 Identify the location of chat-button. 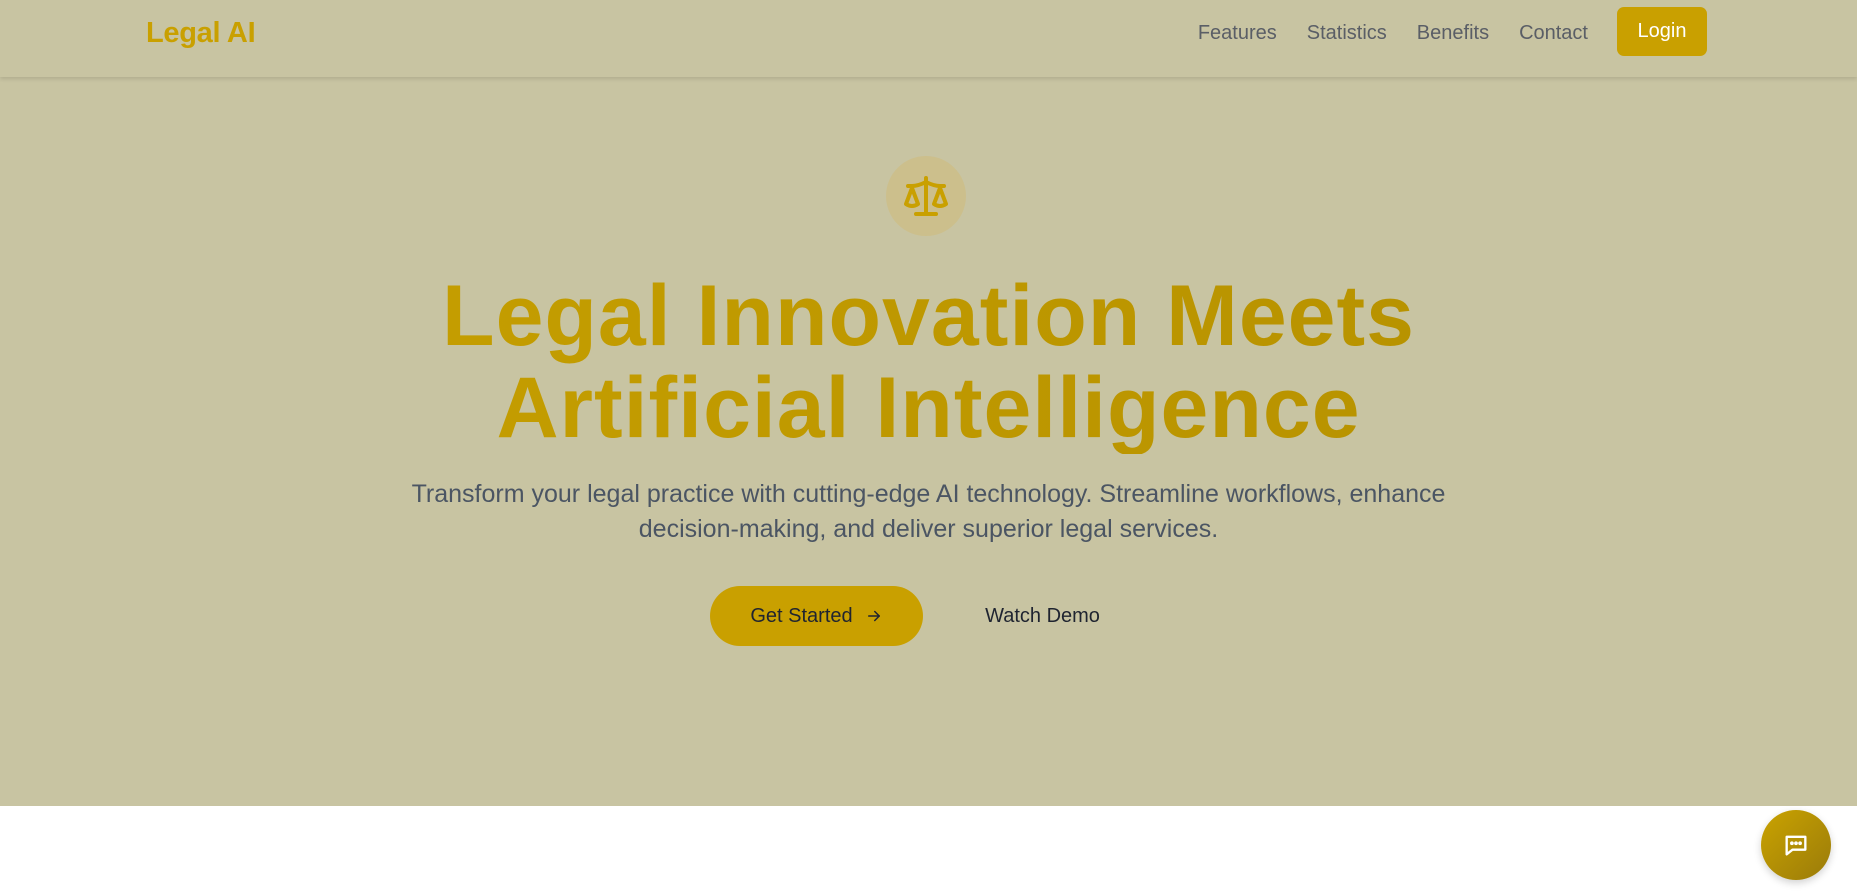
(1796, 845).